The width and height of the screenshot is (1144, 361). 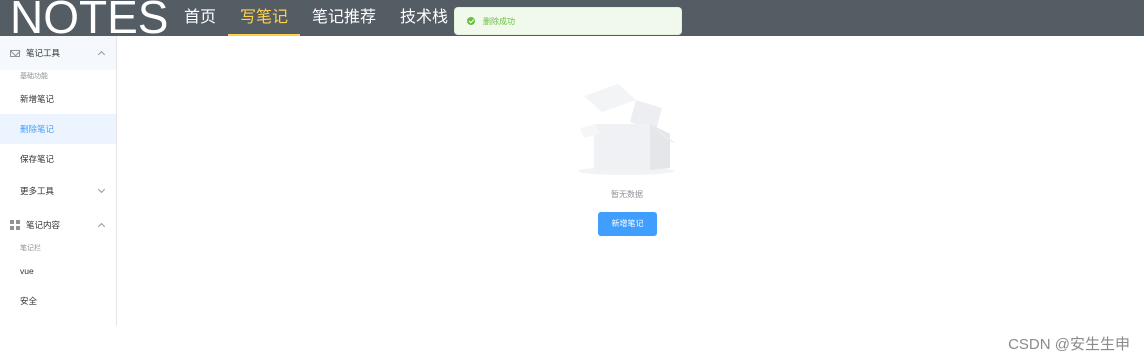 I want to click on nav-recommended: 笔记推荐, so click(x=344, y=18).